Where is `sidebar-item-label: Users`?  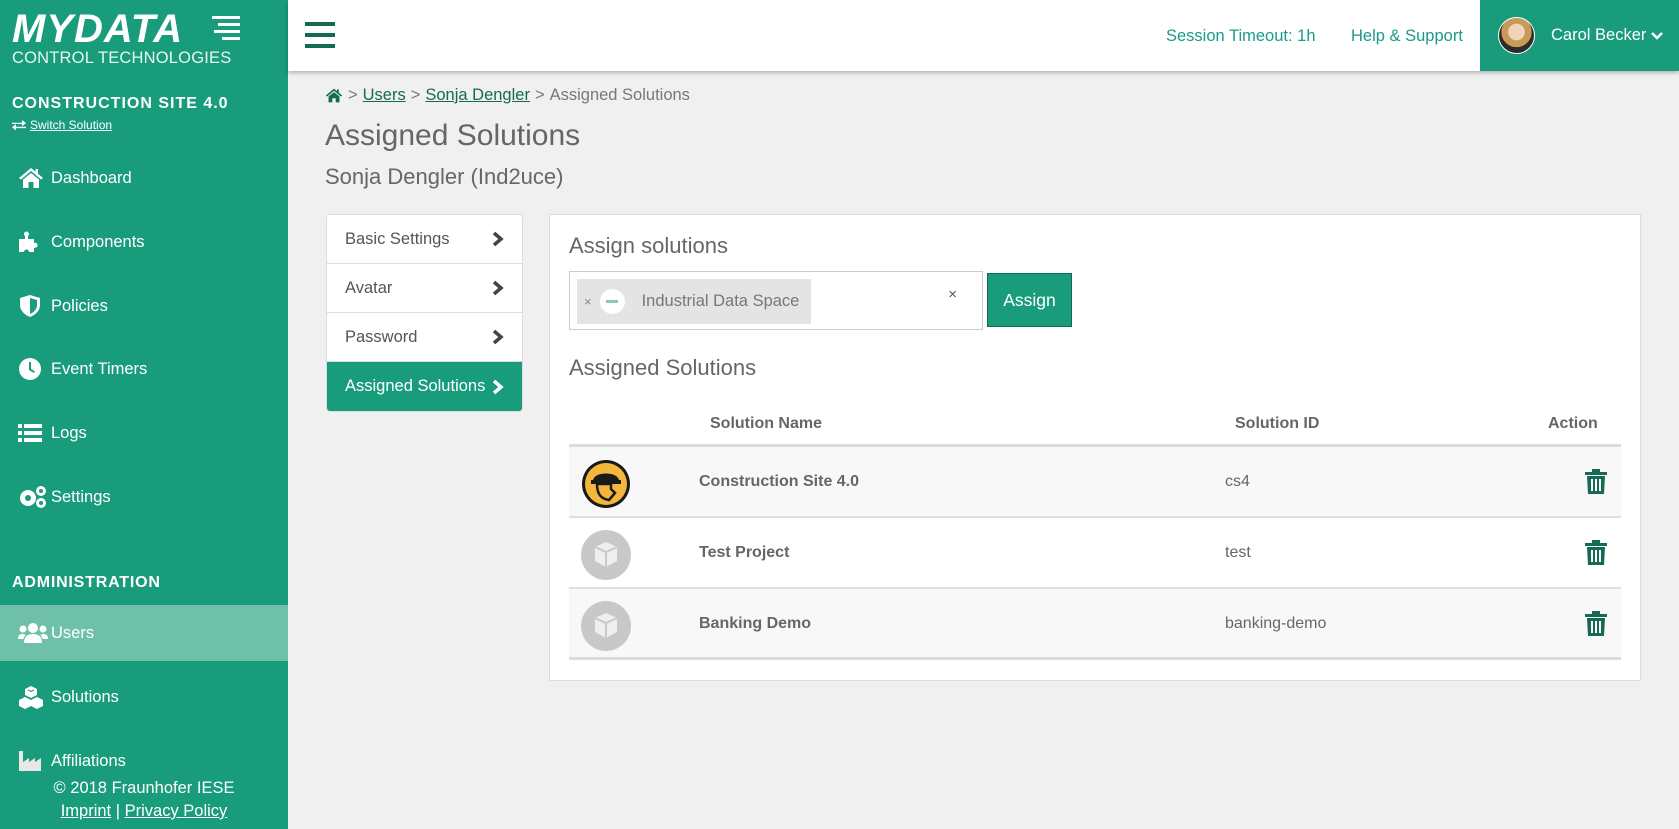
sidebar-item-label: Users is located at coordinates (73, 632).